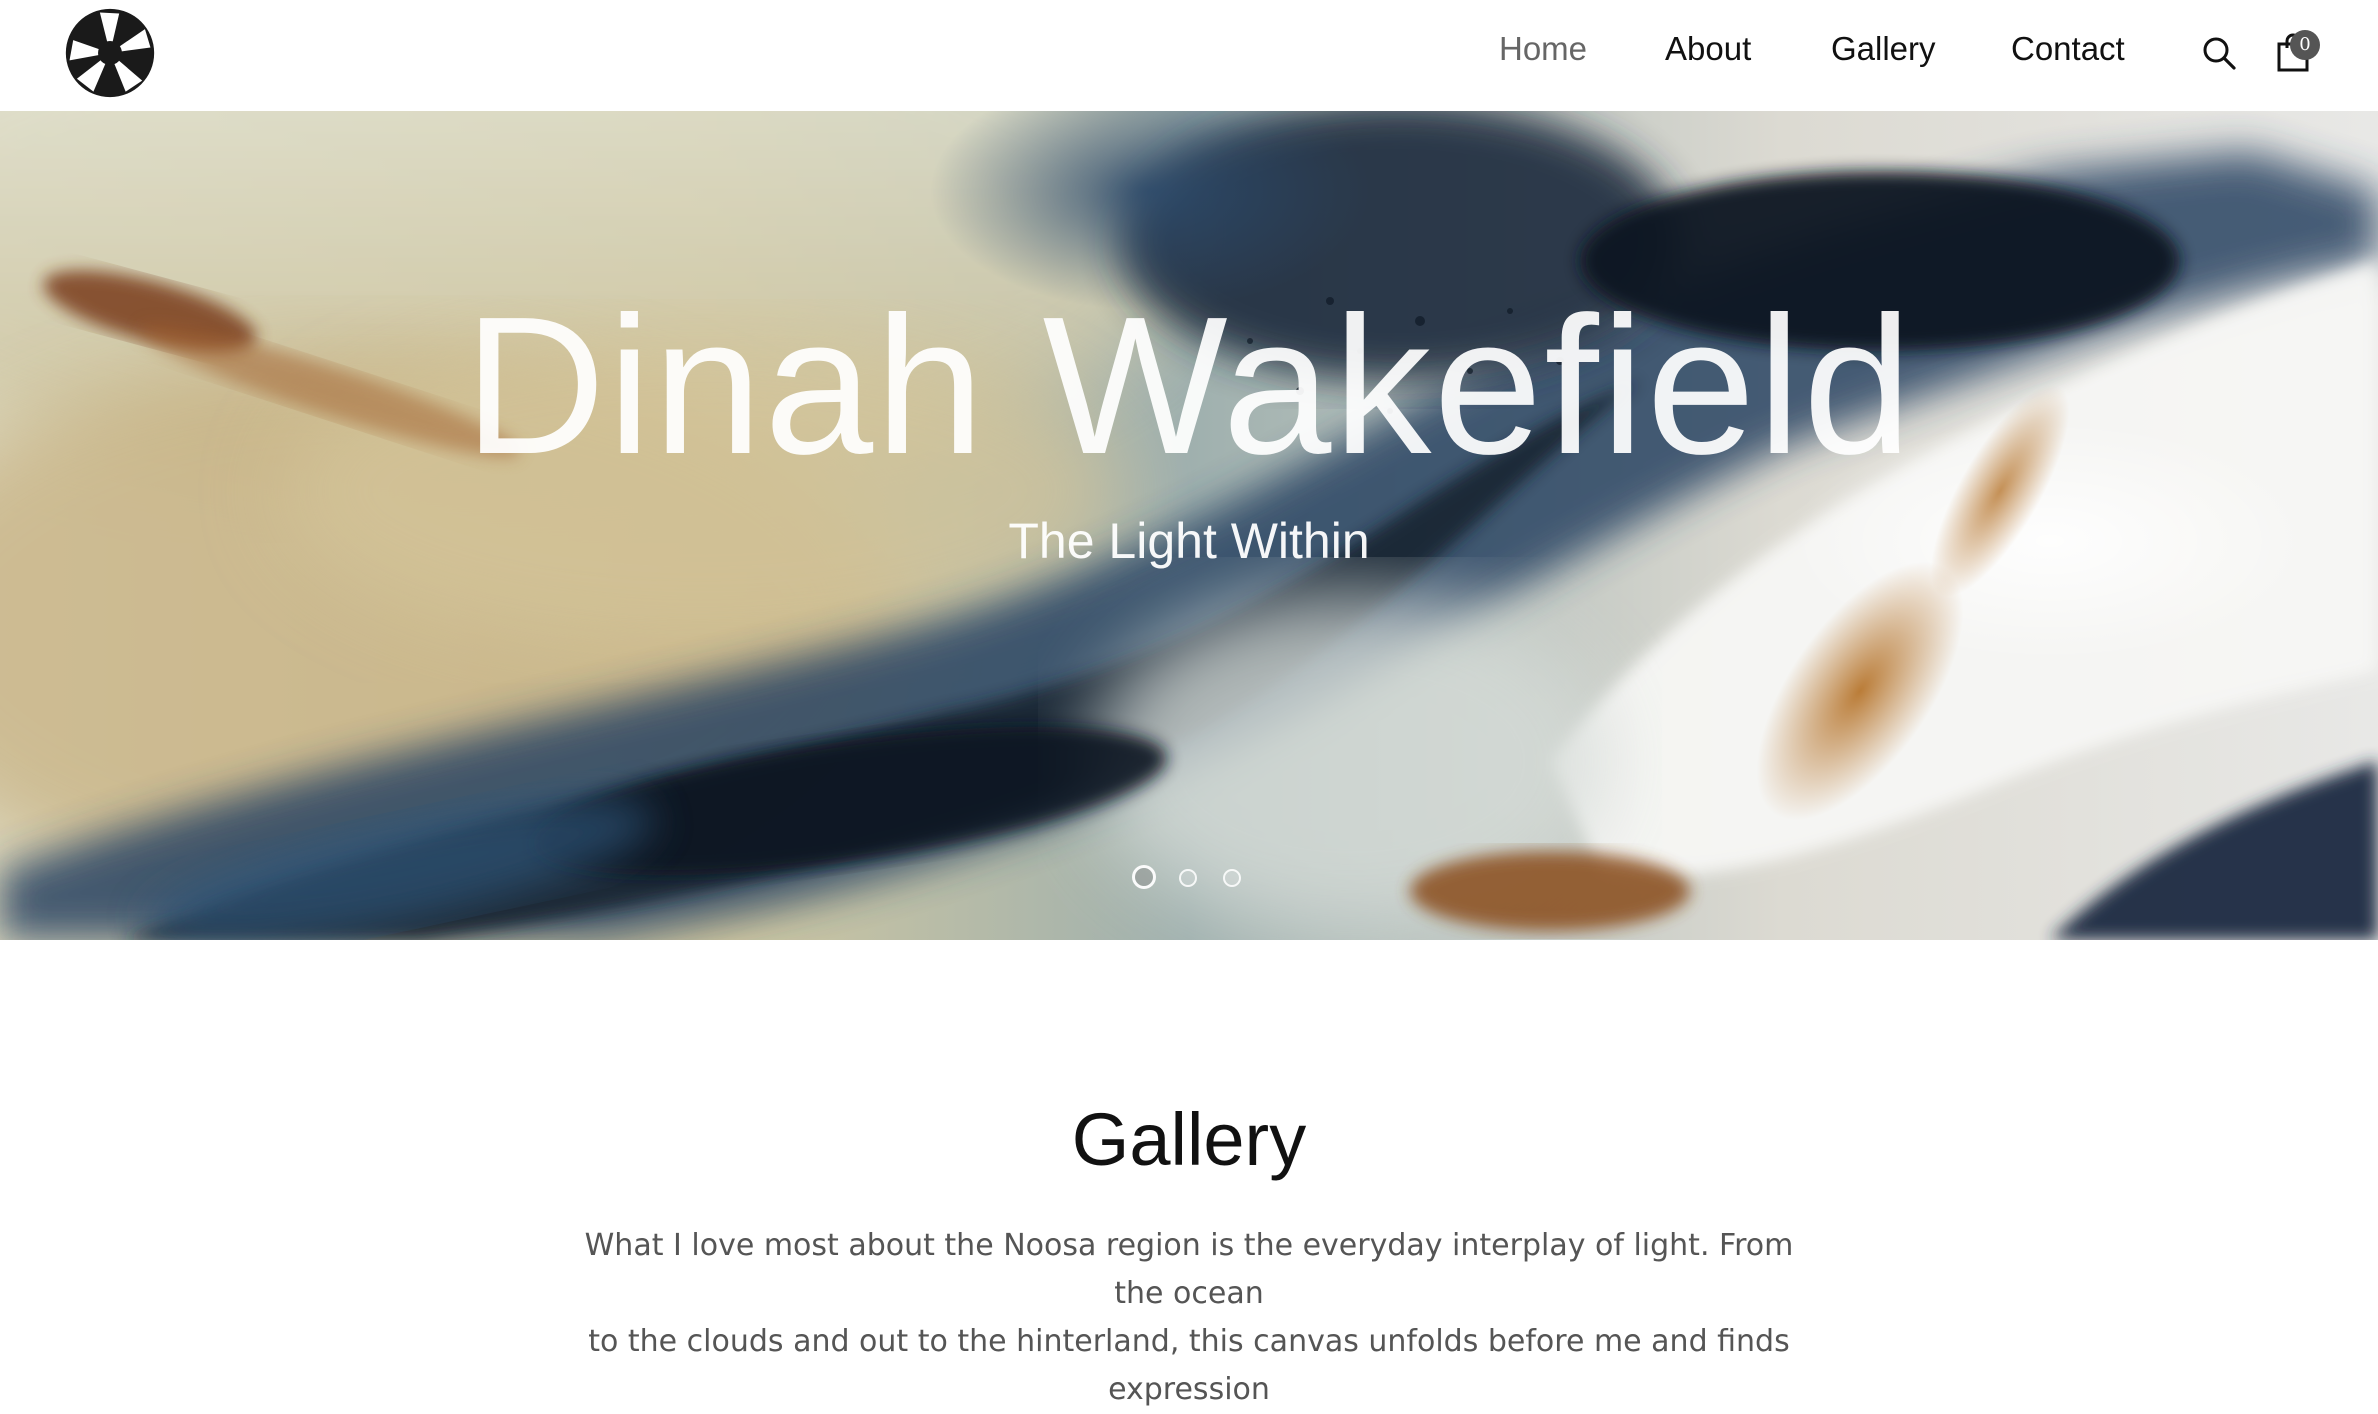 This screenshot has width=2378, height=1414. I want to click on gallery-heading: Gallery, so click(1189, 1139).